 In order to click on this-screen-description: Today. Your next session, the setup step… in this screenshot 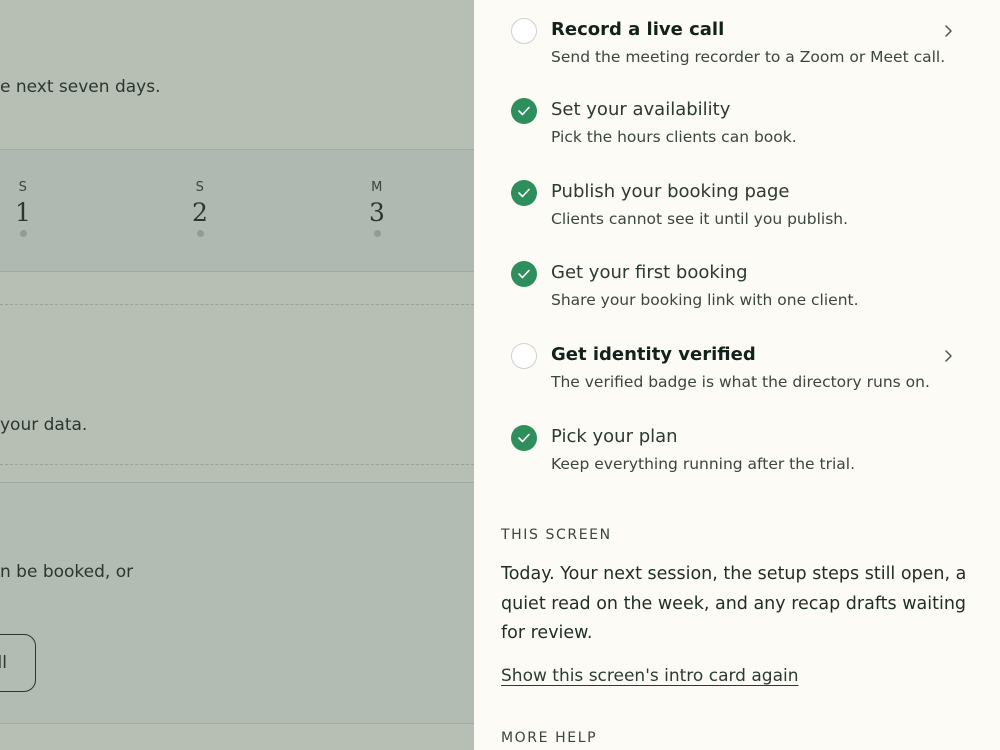, I will do `click(734, 603)`.